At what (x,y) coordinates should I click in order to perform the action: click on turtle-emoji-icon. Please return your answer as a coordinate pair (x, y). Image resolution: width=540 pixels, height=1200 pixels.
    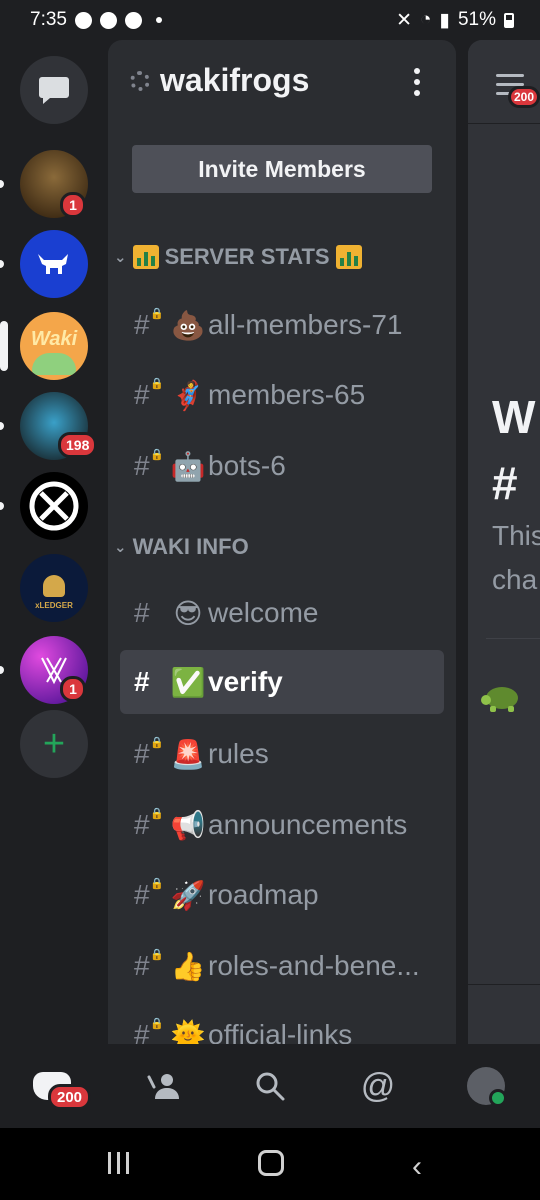
    Looking at the image, I should click on (499, 699).